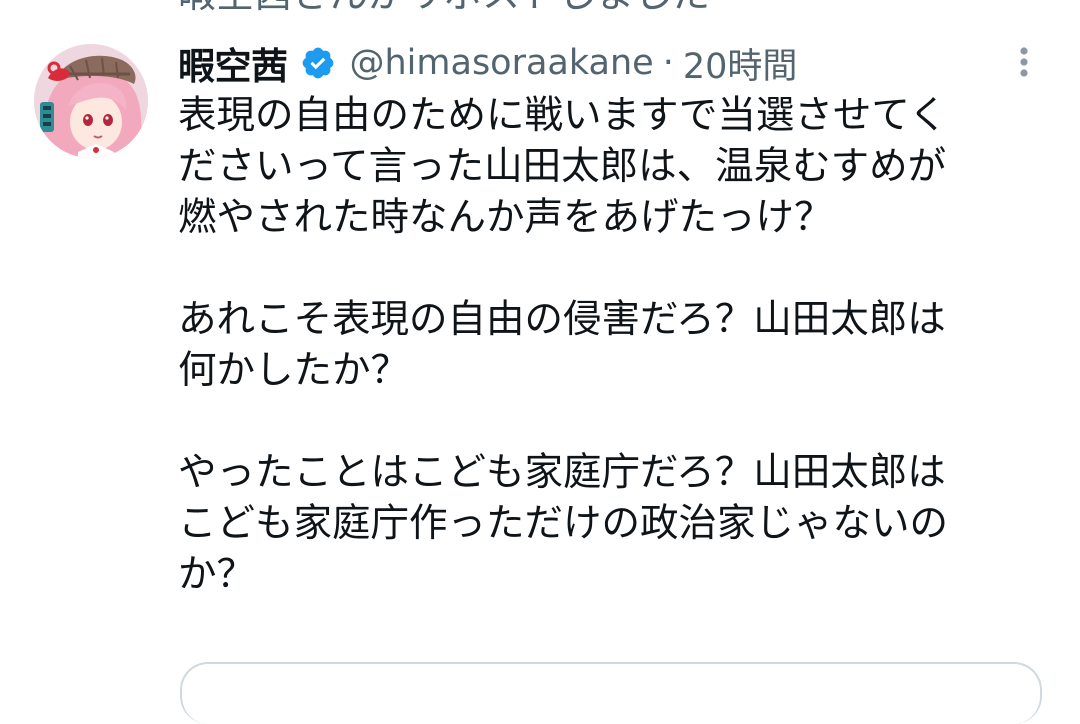  I want to click on tweet-text-line: 何かしたか？, so click(294, 370).